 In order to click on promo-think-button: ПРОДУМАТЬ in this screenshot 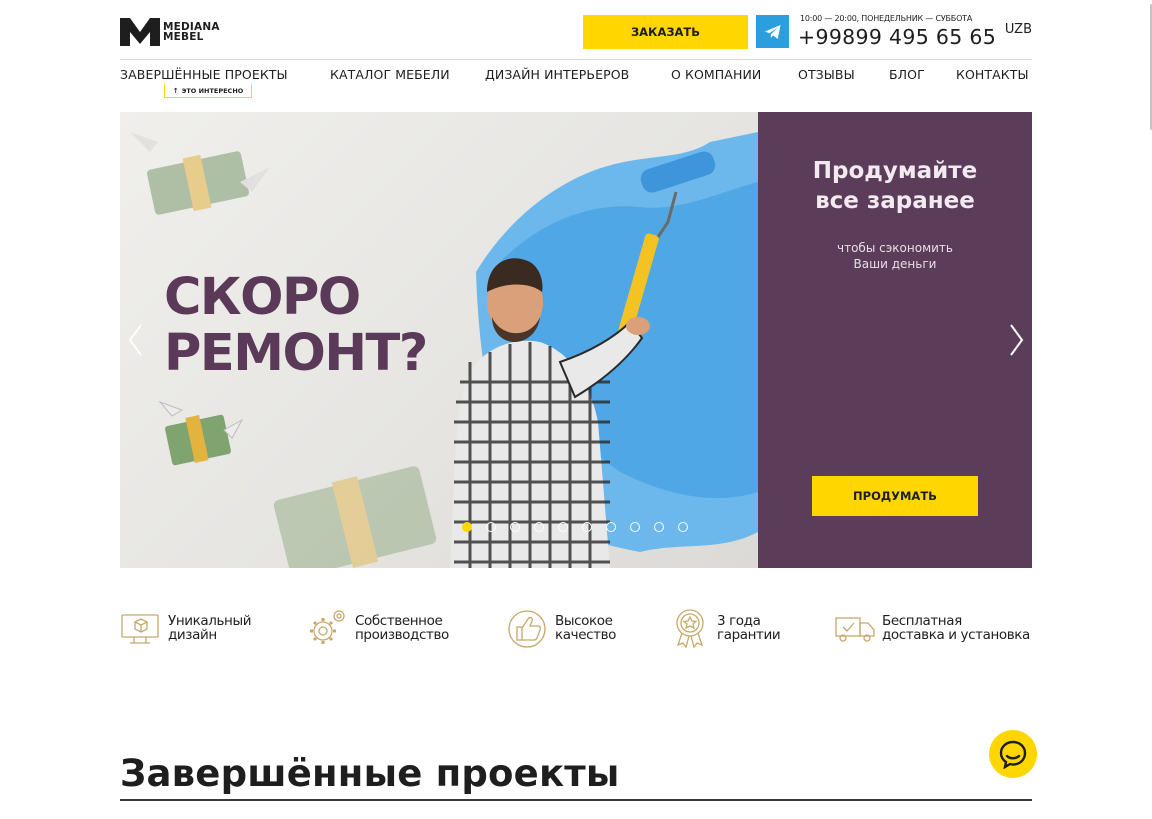, I will do `click(895, 496)`.